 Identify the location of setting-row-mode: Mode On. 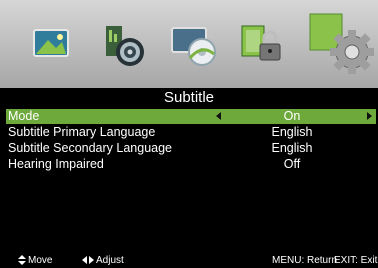
(191, 116).